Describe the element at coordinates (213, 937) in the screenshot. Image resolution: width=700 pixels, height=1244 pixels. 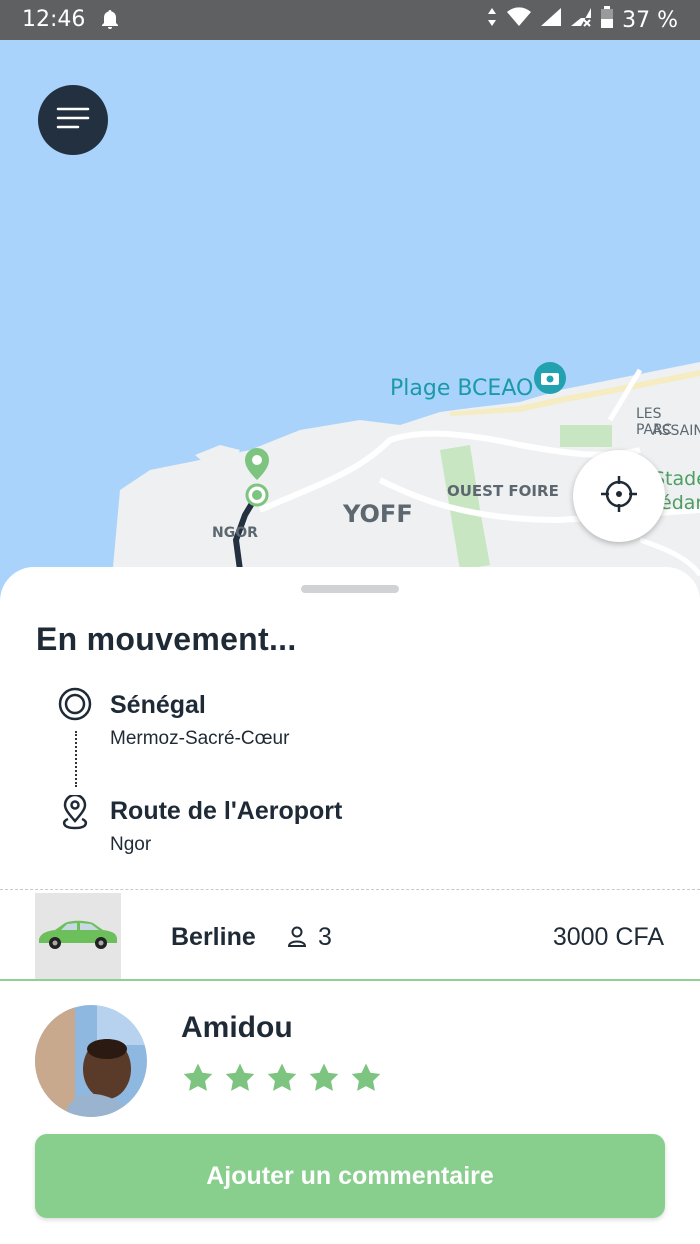
I see `vehicle-type: Berline` at that location.